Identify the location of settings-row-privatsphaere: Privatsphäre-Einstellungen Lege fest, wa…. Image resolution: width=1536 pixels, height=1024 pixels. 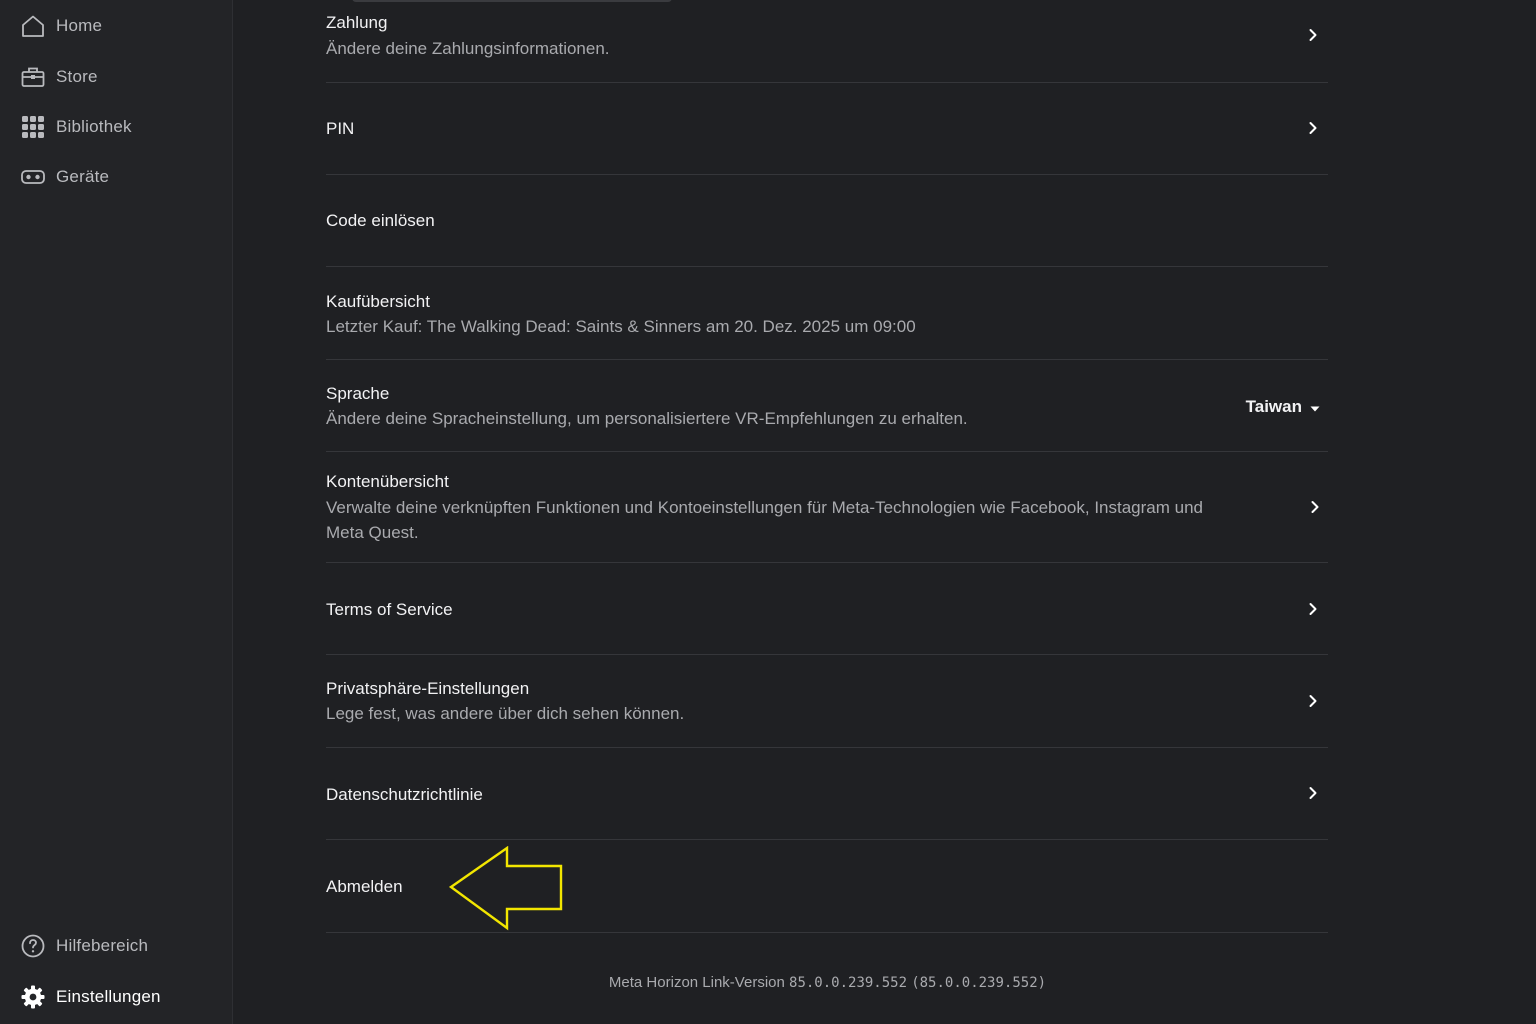
(827, 701).